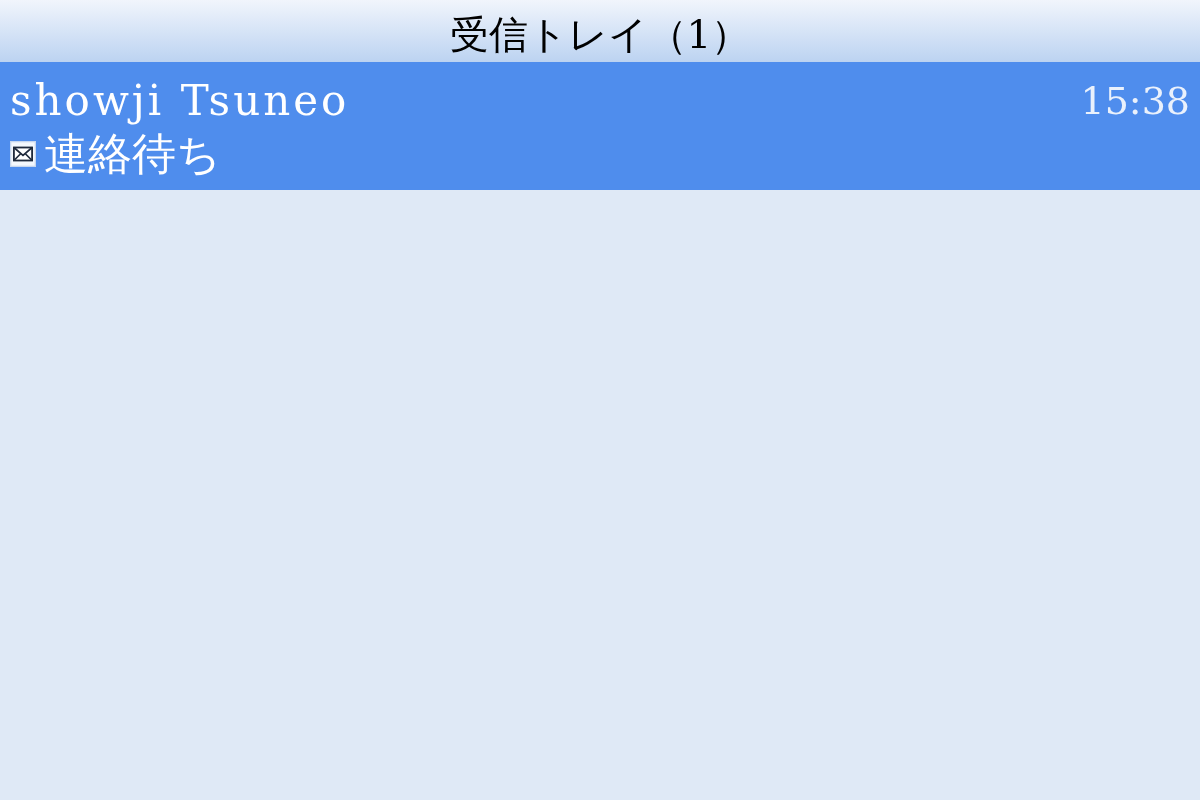 This screenshot has width=1200, height=800. What do you see at coordinates (132, 154) in the screenshot?
I see `message-subject: 連絡待ち` at bounding box center [132, 154].